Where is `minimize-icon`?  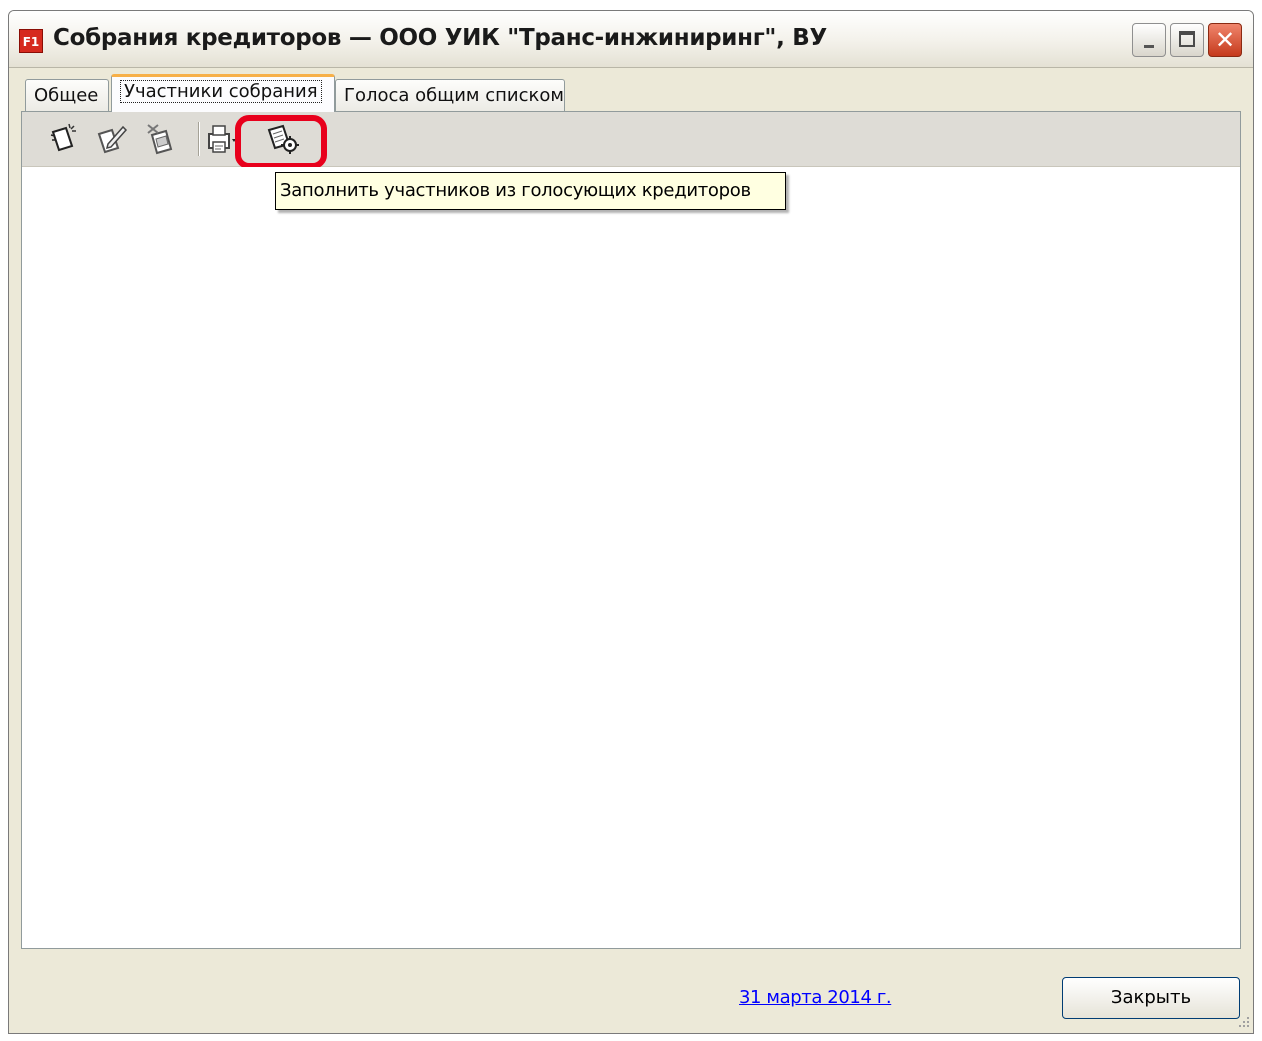
minimize-icon is located at coordinates (1149, 46).